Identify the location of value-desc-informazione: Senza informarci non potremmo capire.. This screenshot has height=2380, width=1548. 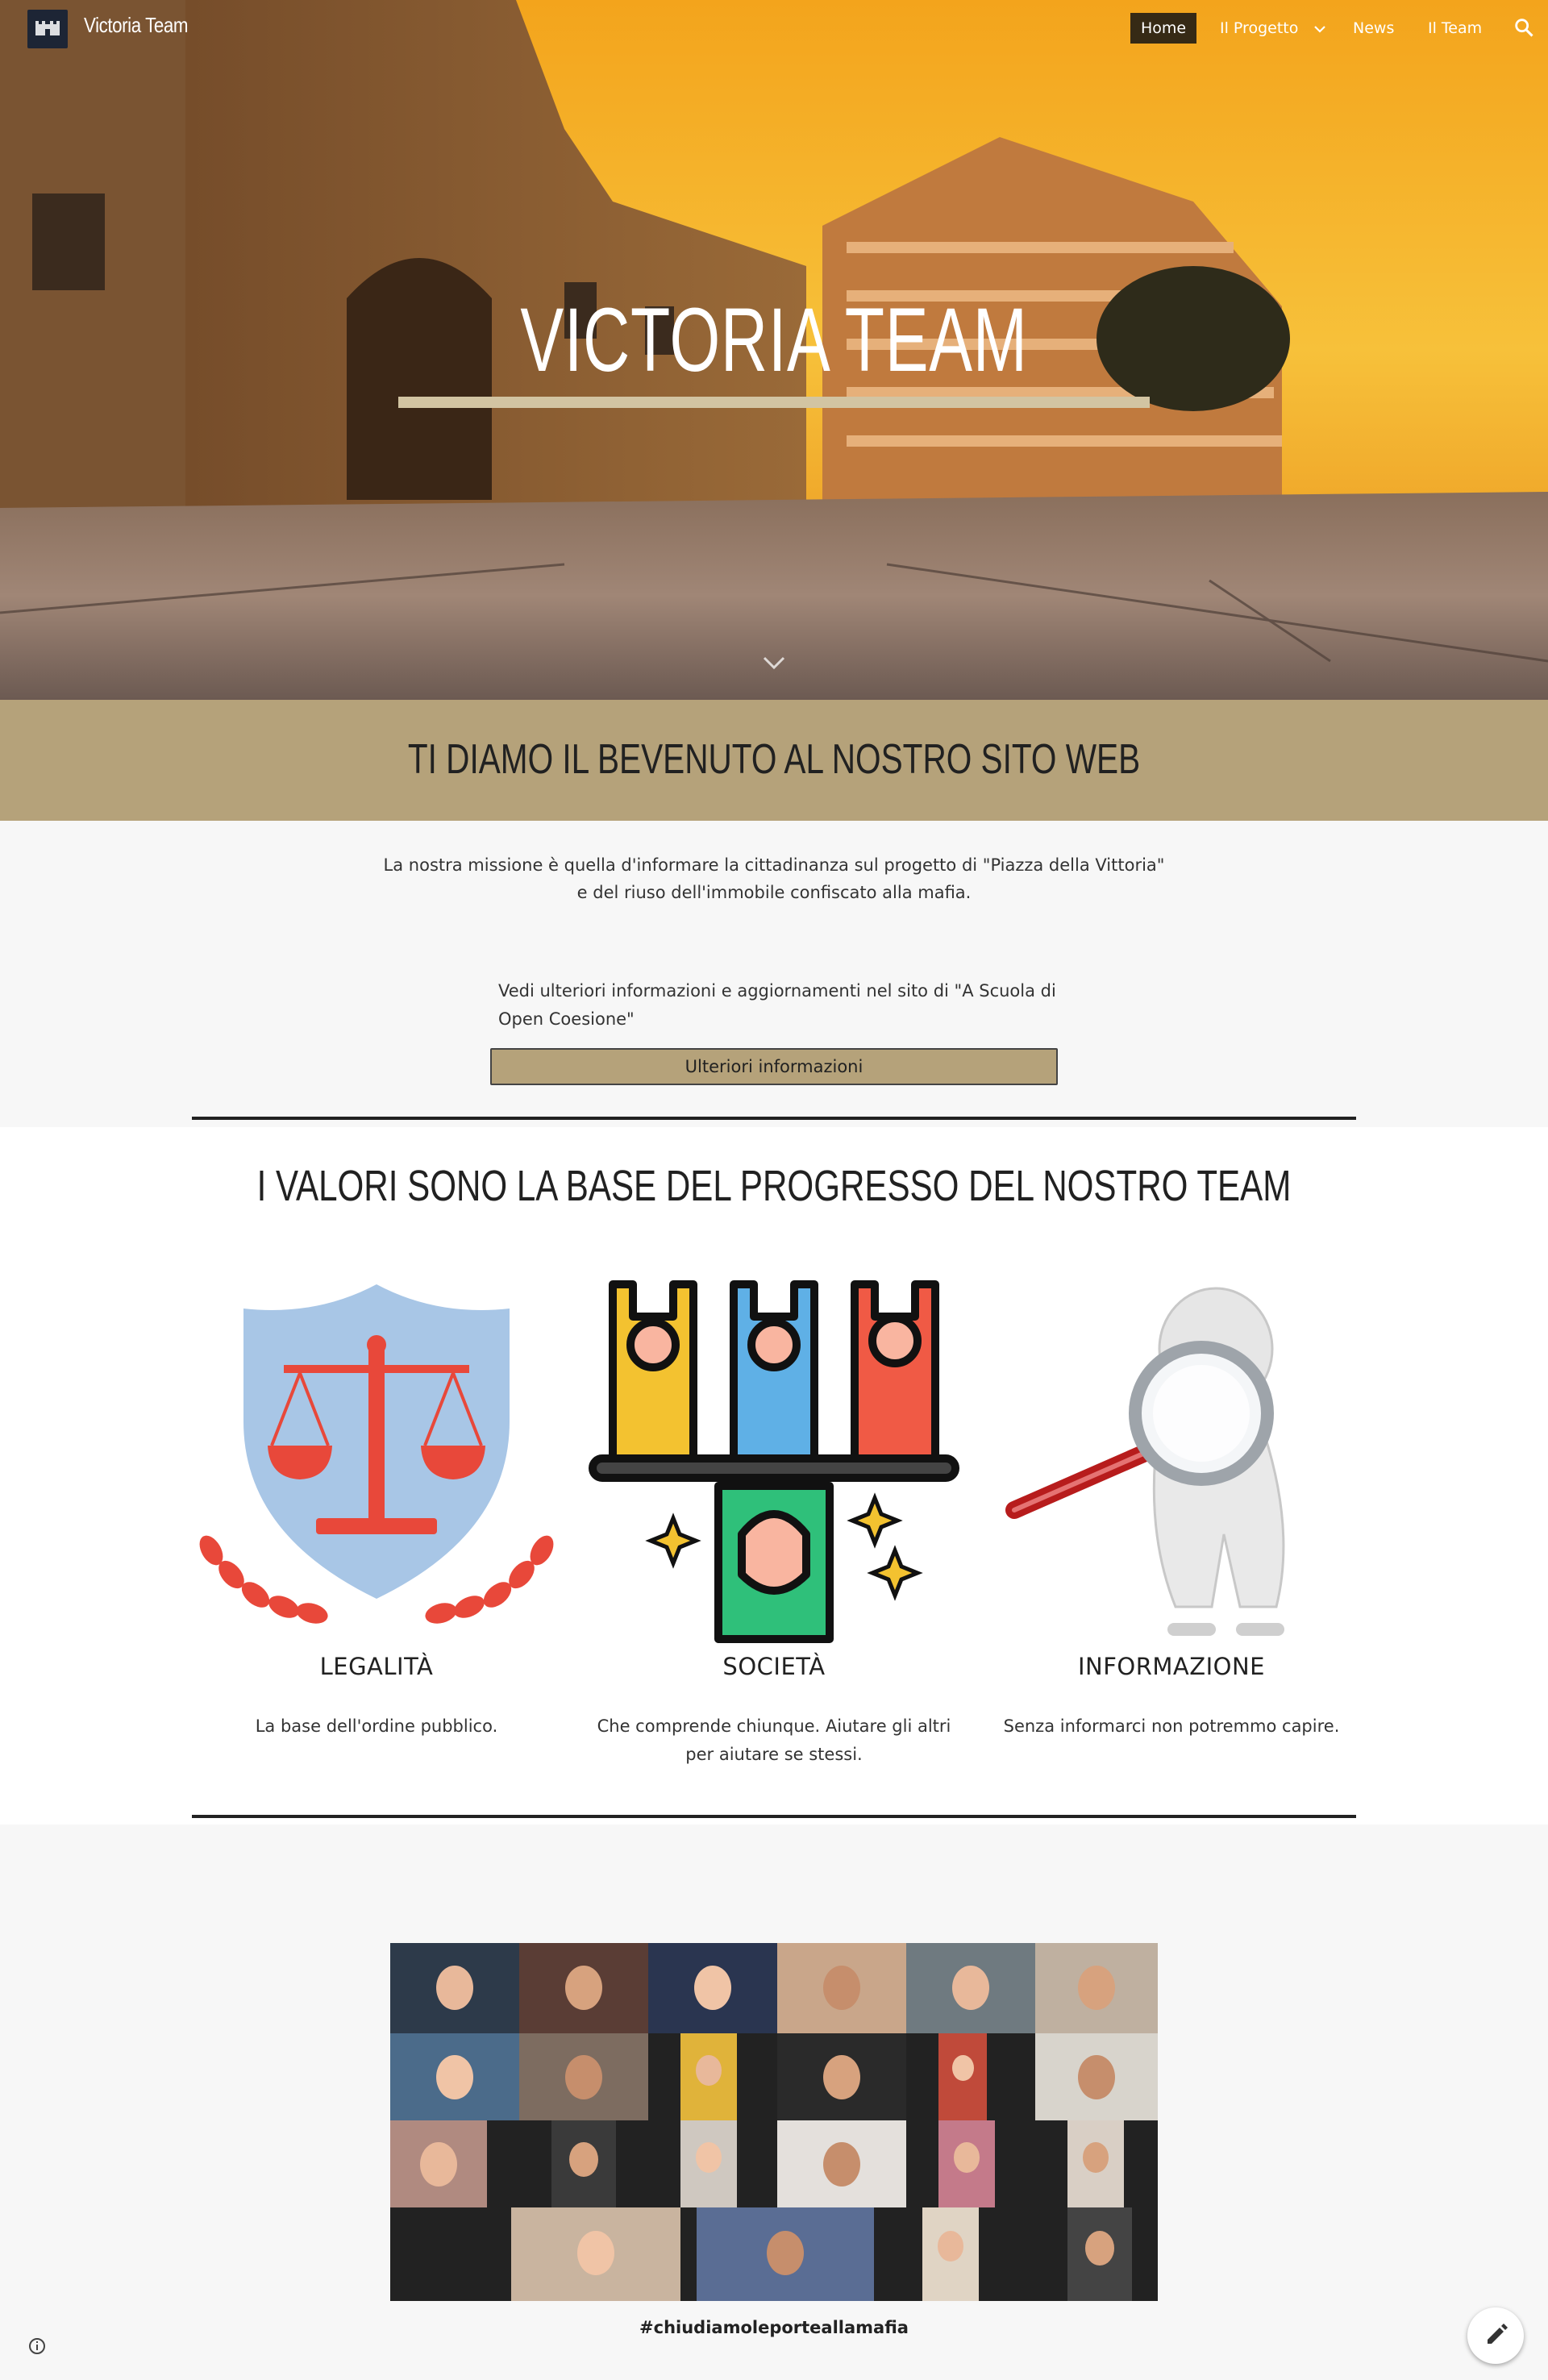
(1171, 1726).